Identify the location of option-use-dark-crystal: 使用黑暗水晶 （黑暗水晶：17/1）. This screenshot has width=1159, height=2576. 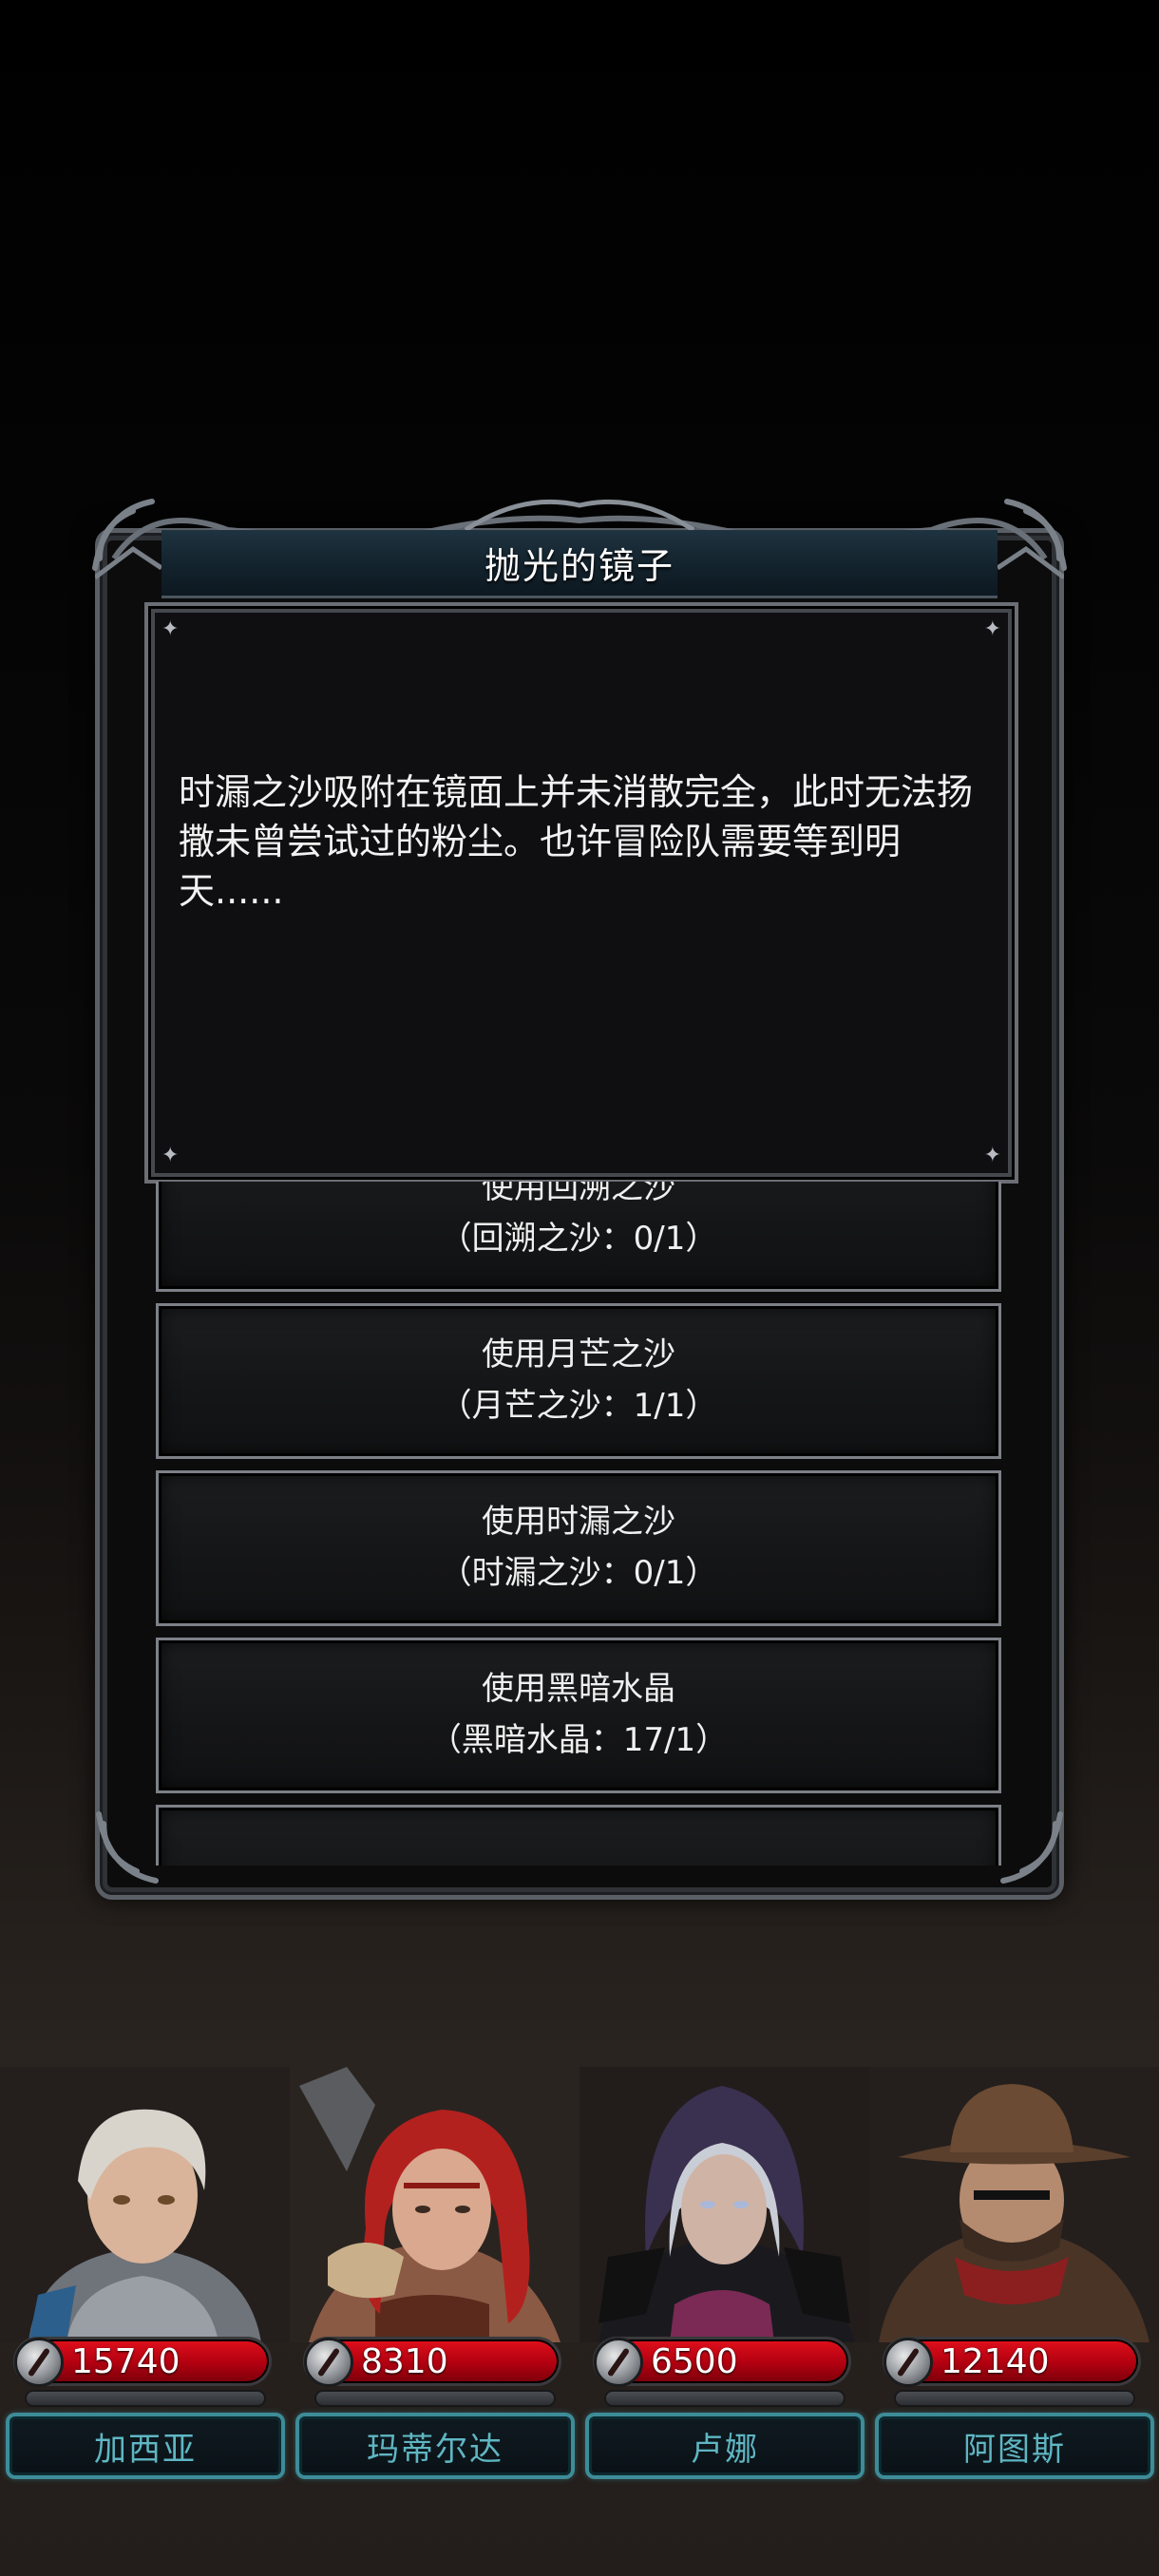
(578, 1715).